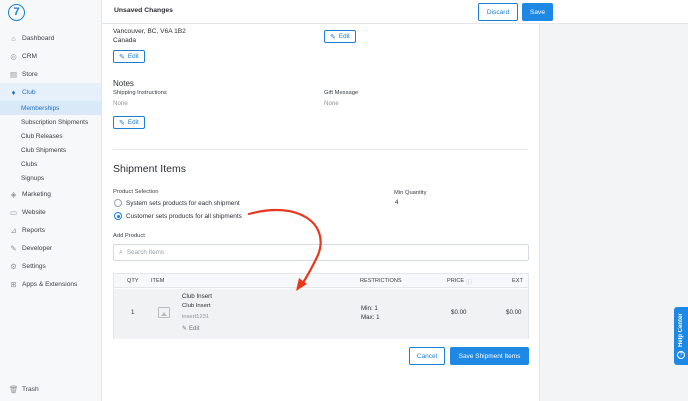  What do you see at coordinates (410, 193) in the screenshot?
I see `min-quantity-label: Min Quantity` at bounding box center [410, 193].